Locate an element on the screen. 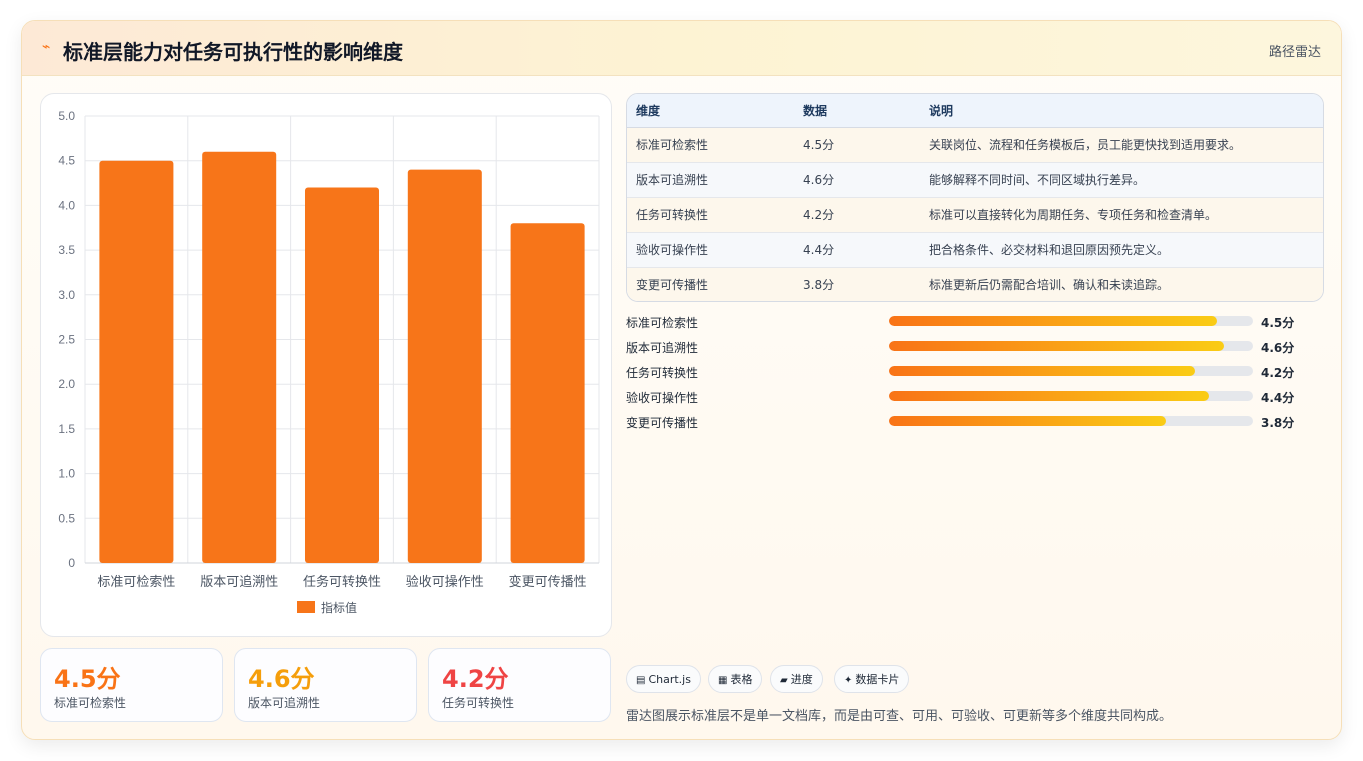  progress-value: 4.5分 is located at coordinates (1278, 323).